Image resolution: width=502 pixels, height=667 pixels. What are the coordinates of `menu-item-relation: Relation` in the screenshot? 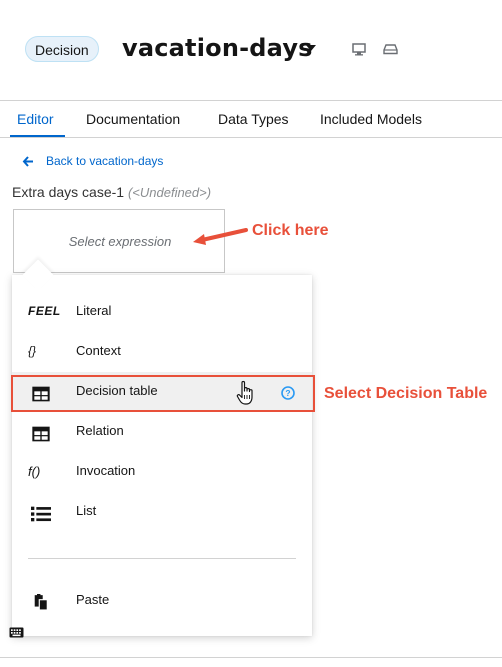 It's located at (162, 432).